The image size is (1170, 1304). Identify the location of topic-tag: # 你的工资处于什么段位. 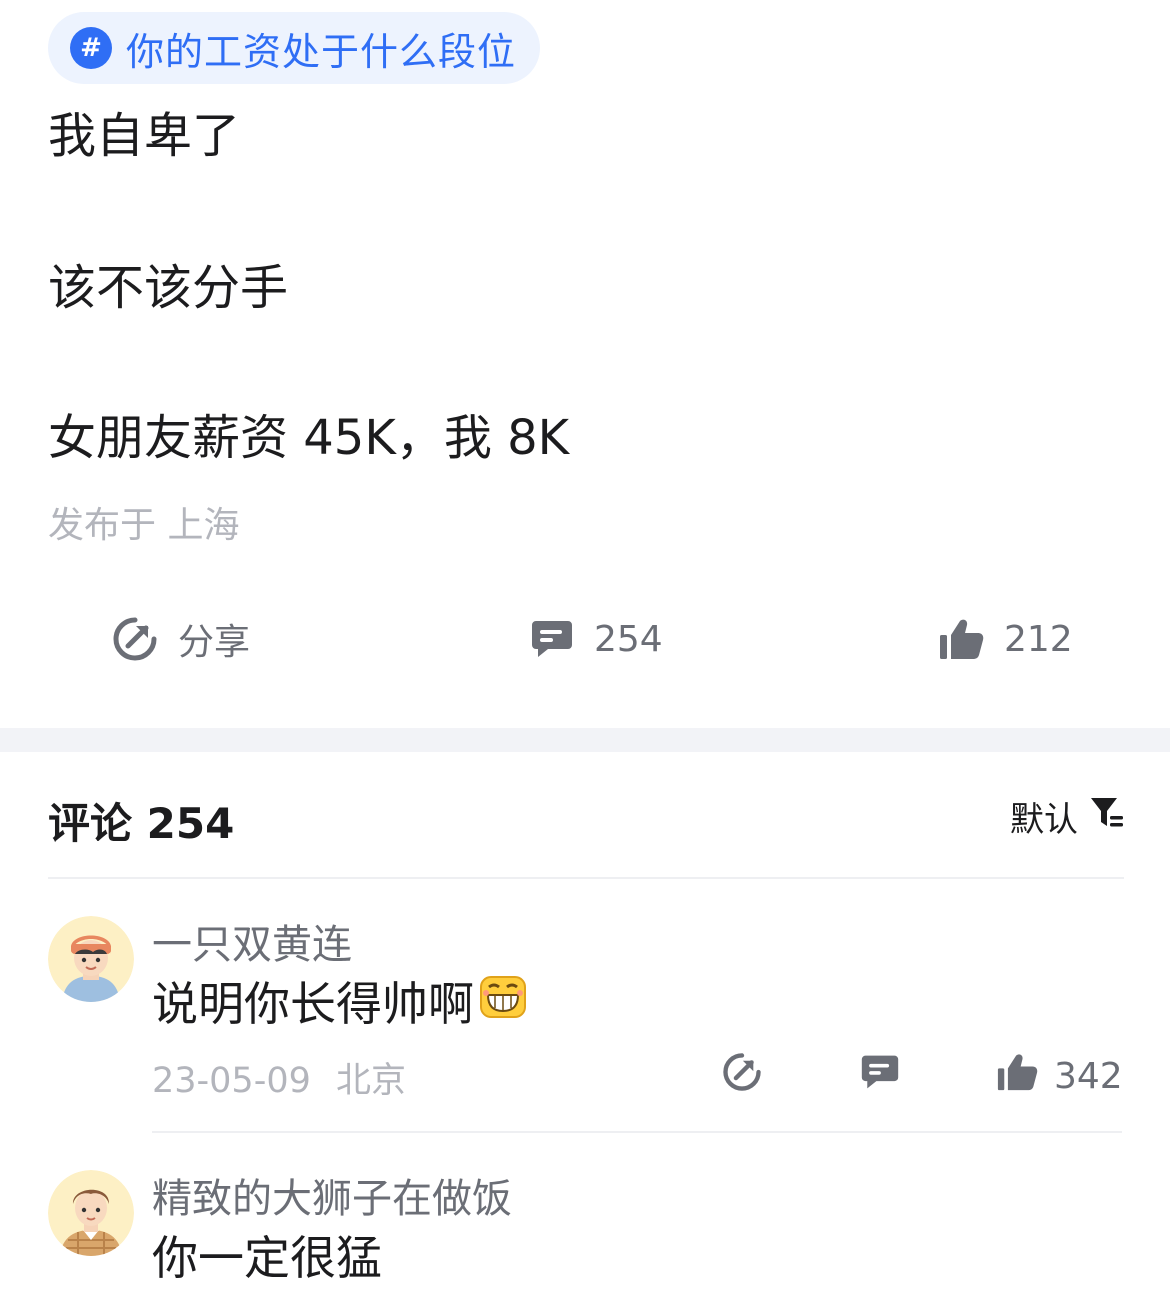
(294, 48).